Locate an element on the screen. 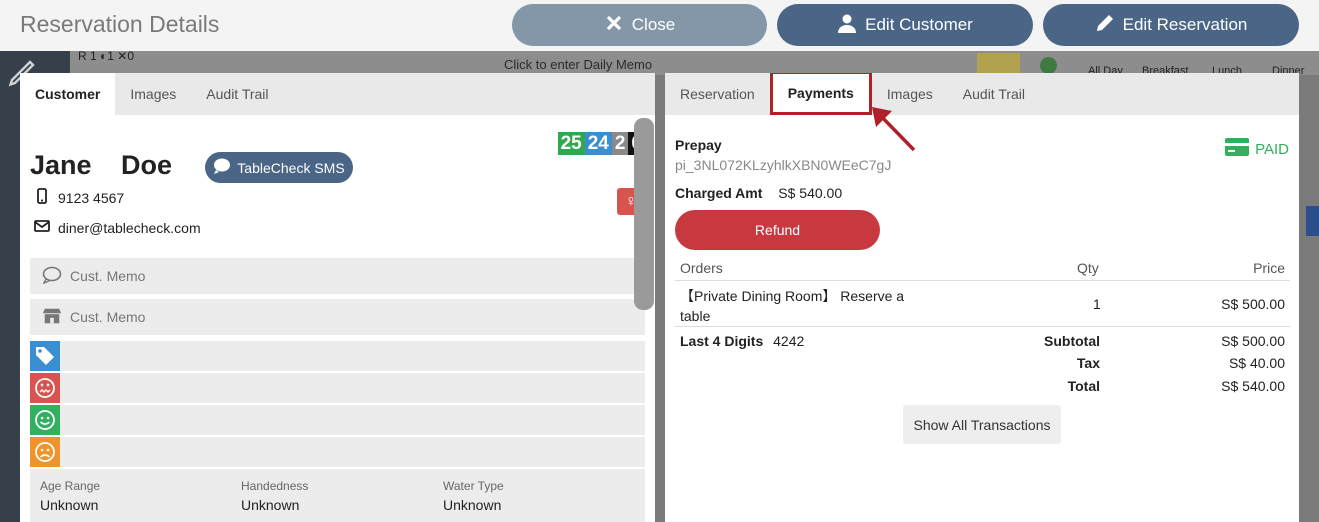 This screenshot has height=522, width=1319. sad-face-icon is located at coordinates (45, 452).